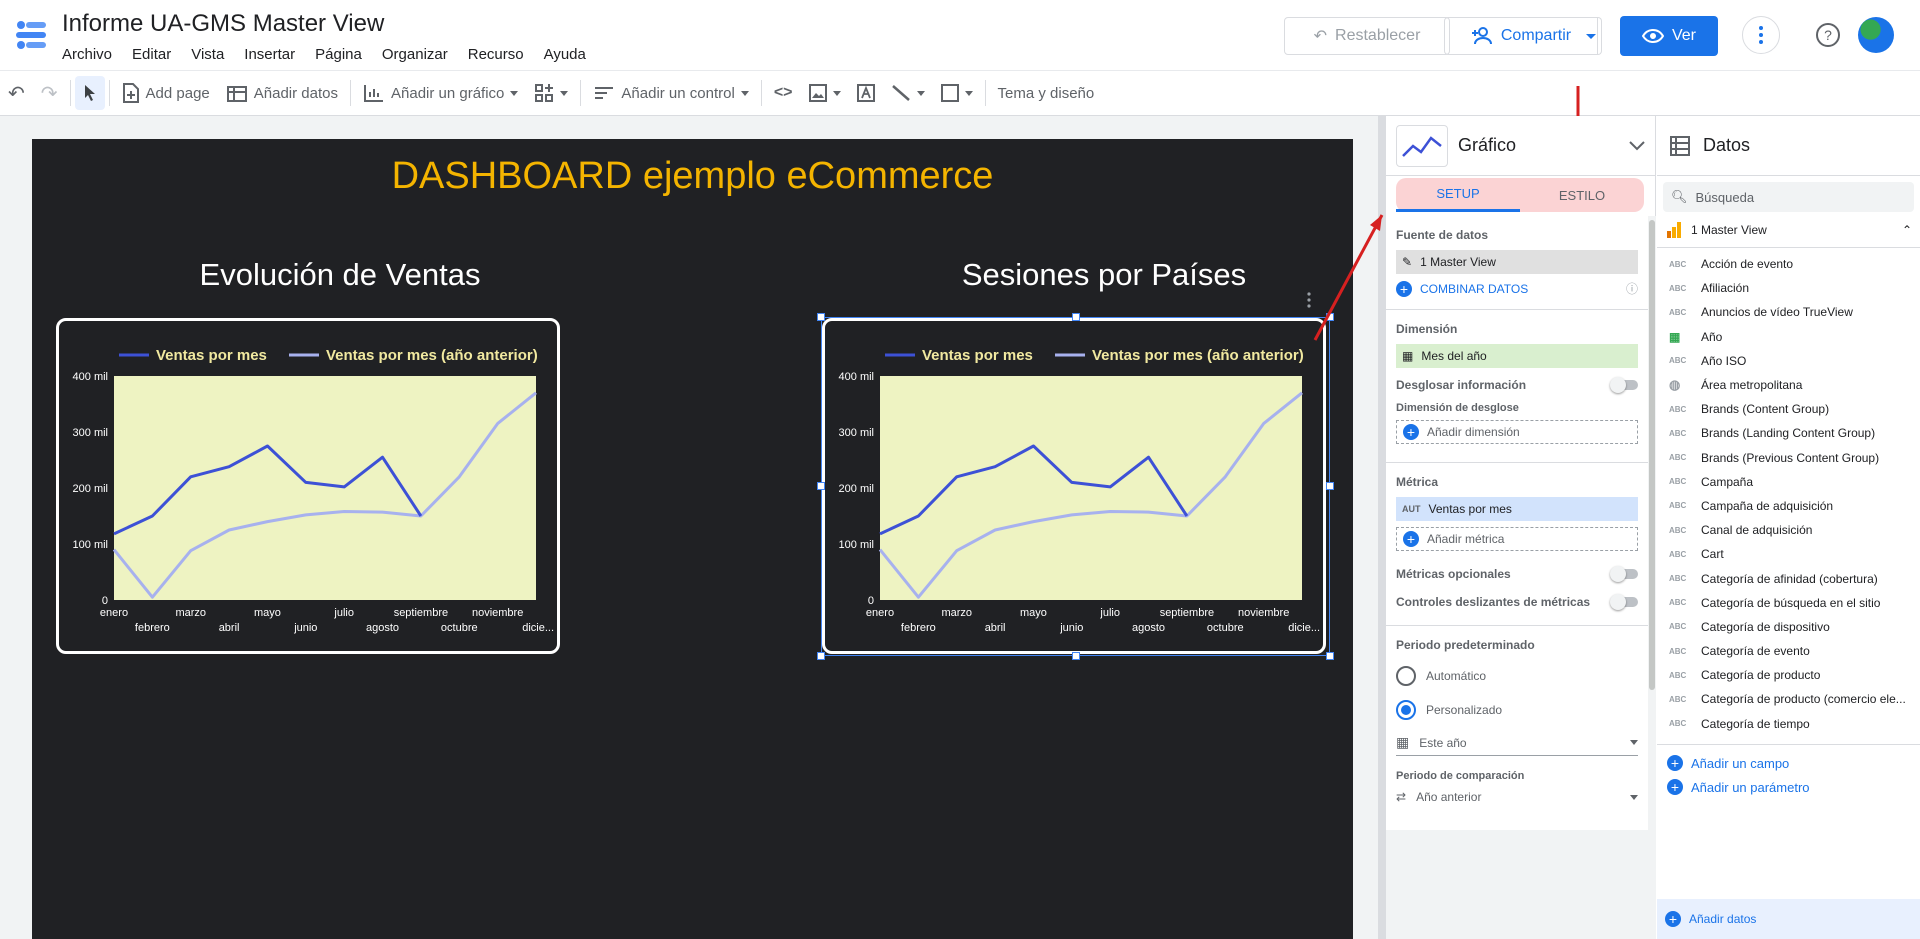  Describe the element at coordinates (783, 93) in the screenshot. I see `embed-url-button: <>` at that location.